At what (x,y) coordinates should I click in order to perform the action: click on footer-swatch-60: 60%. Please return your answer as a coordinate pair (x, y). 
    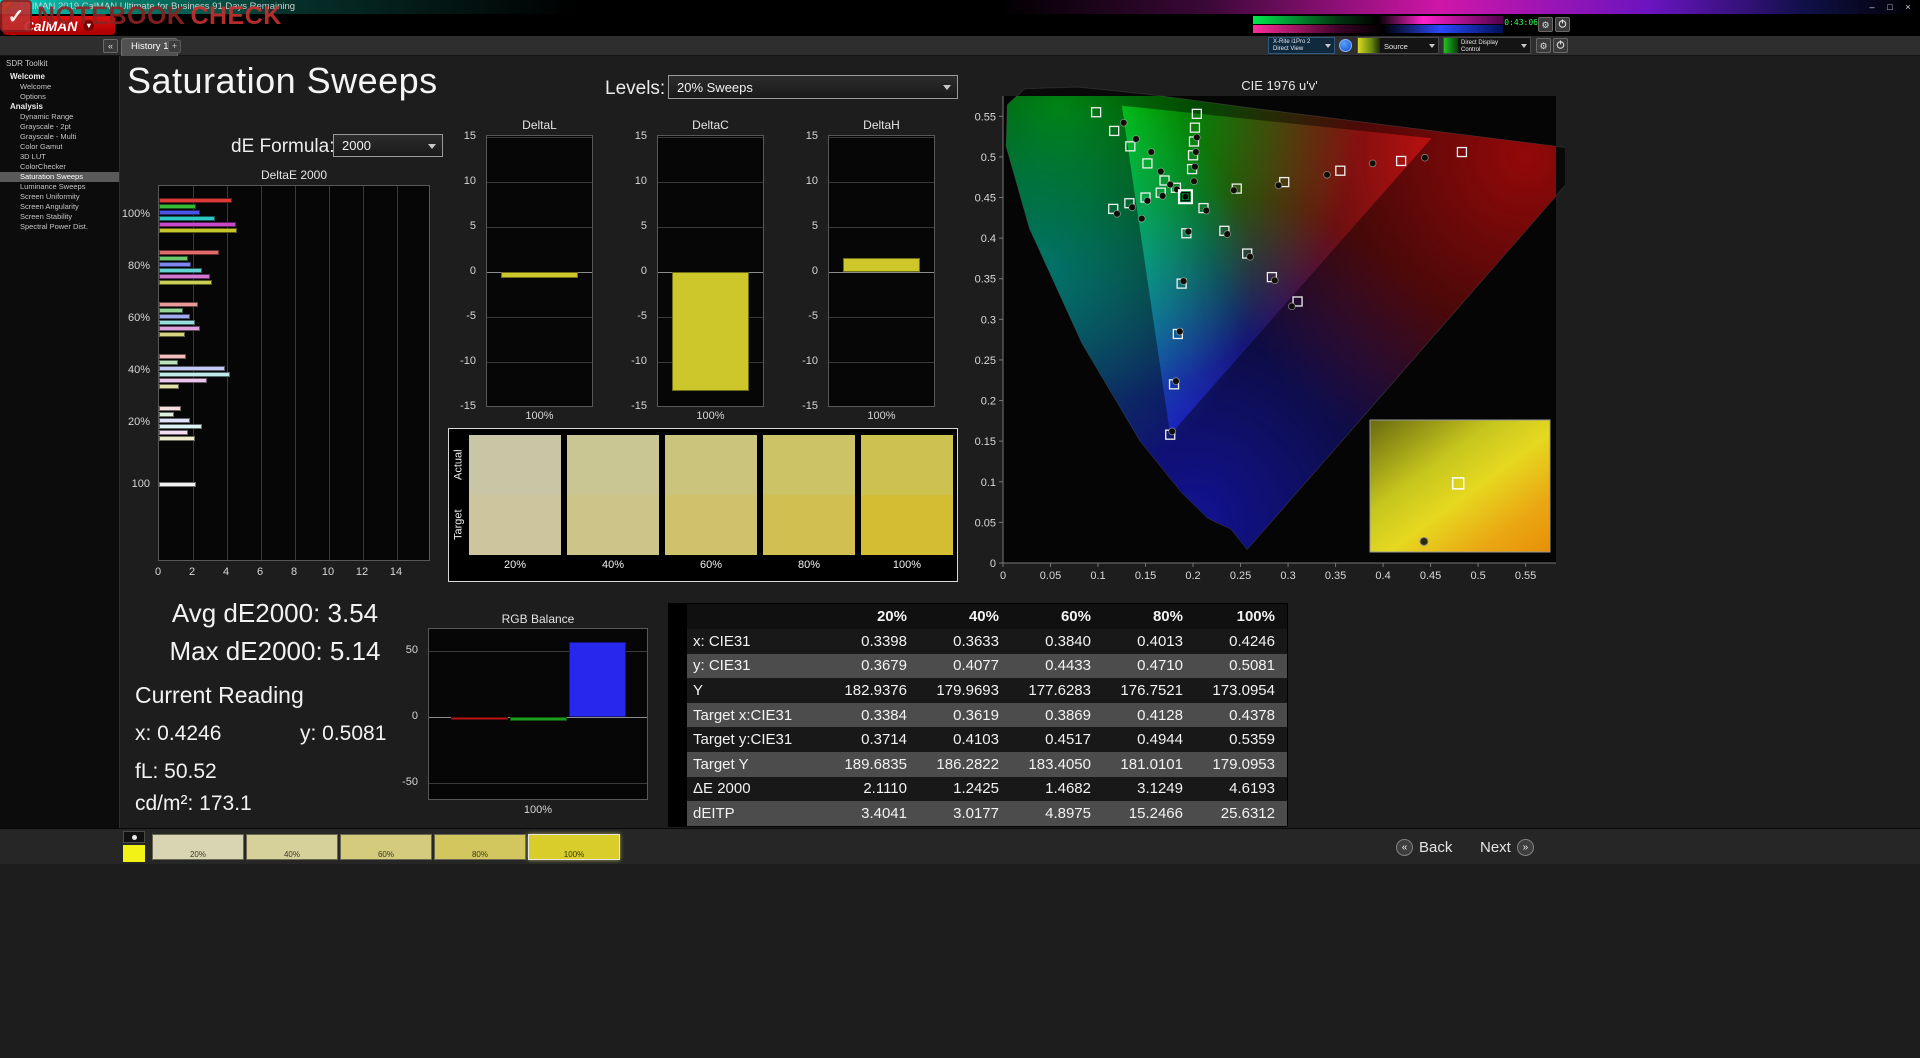
    Looking at the image, I should click on (386, 847).